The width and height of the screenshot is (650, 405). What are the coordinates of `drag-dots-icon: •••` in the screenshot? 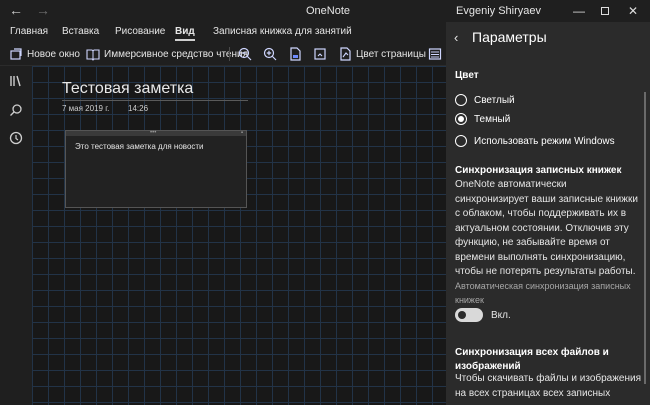 It's located at (153, 133).